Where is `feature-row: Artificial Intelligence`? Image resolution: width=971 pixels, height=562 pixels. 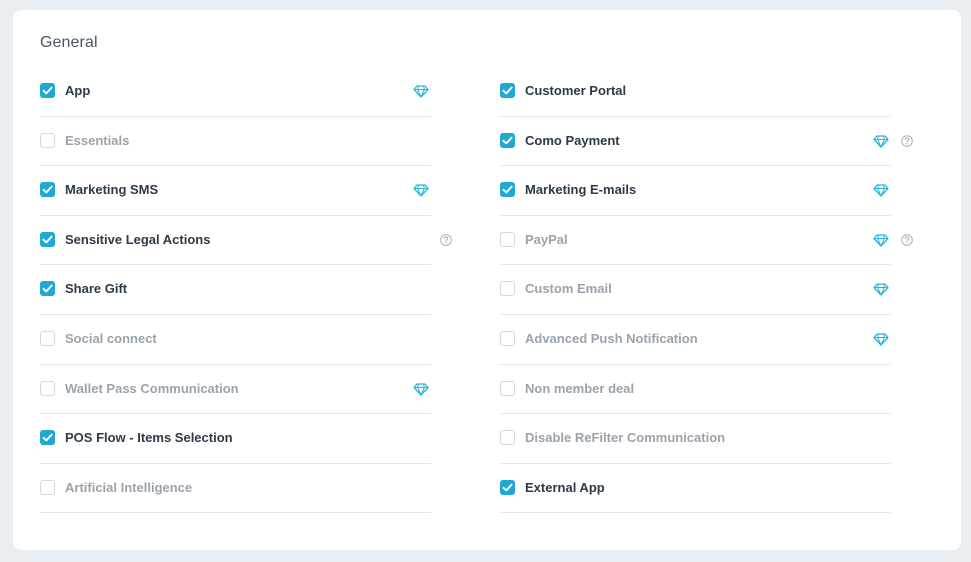 feature-row: Artificial Intelligence is located at coordinates (235, 489).